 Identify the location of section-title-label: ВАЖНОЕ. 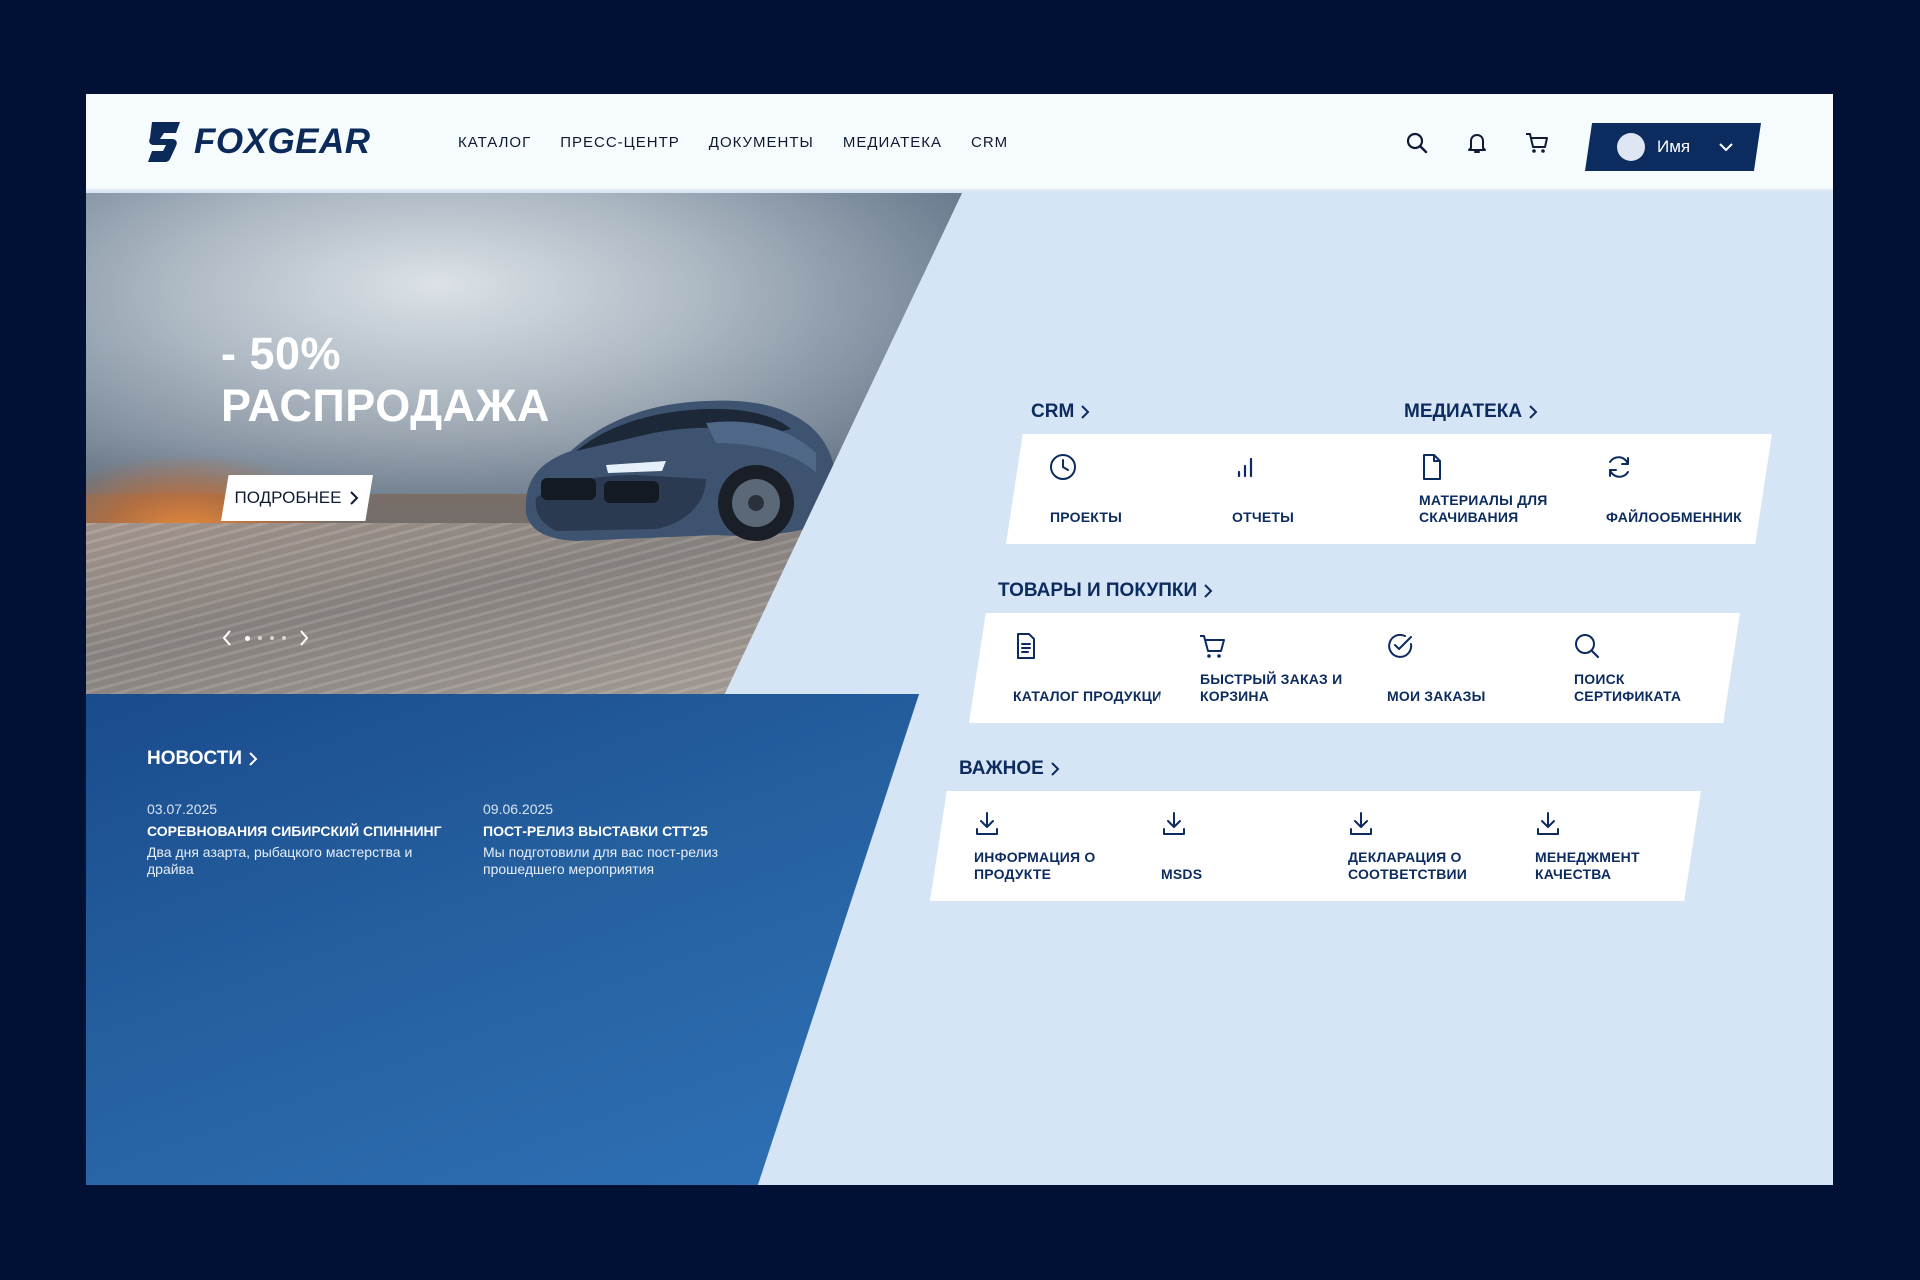
(1001, 768).